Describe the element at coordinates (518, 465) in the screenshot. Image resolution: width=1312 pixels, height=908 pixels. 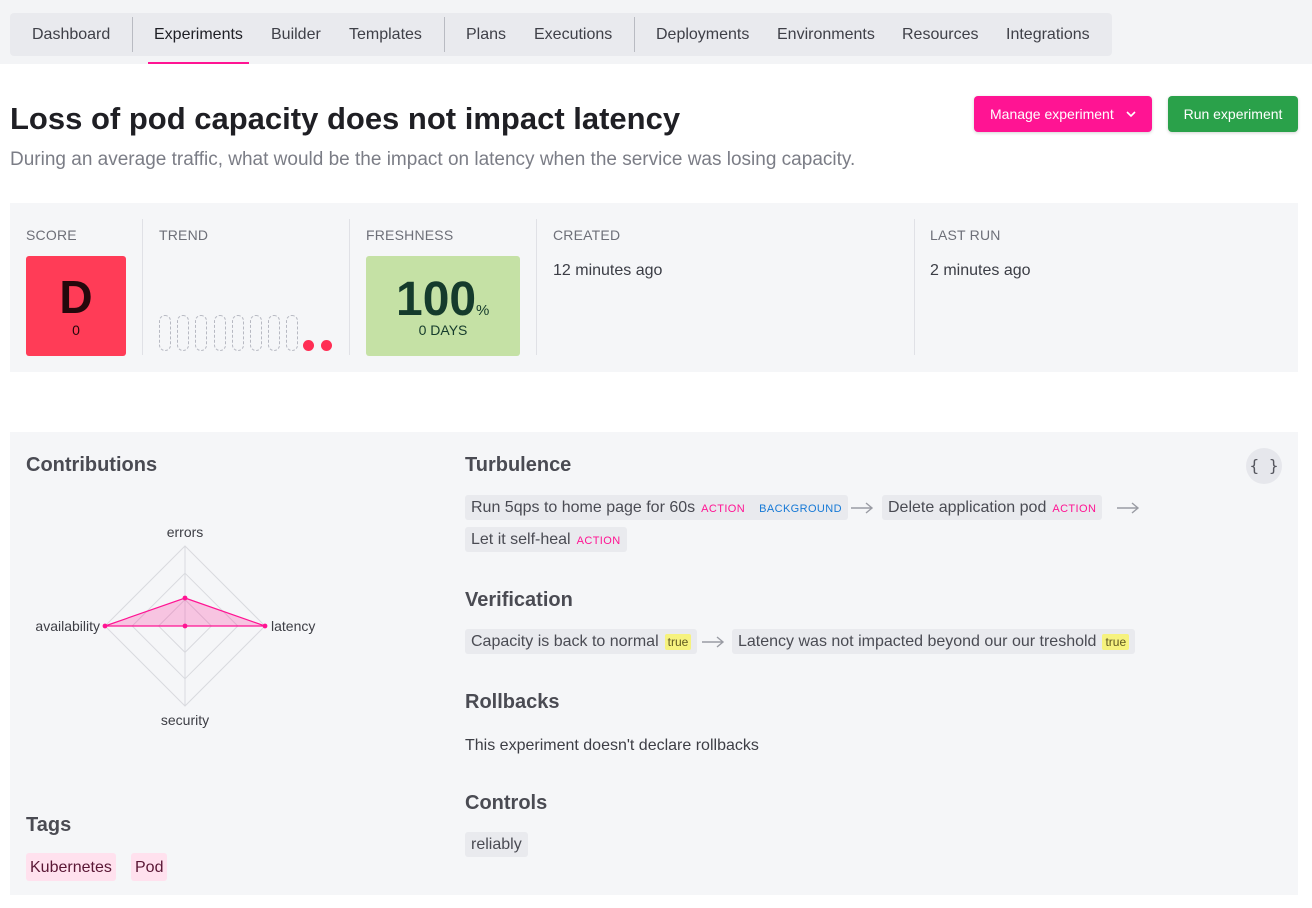
I see `turbulence-title: Turbulence` at that location.